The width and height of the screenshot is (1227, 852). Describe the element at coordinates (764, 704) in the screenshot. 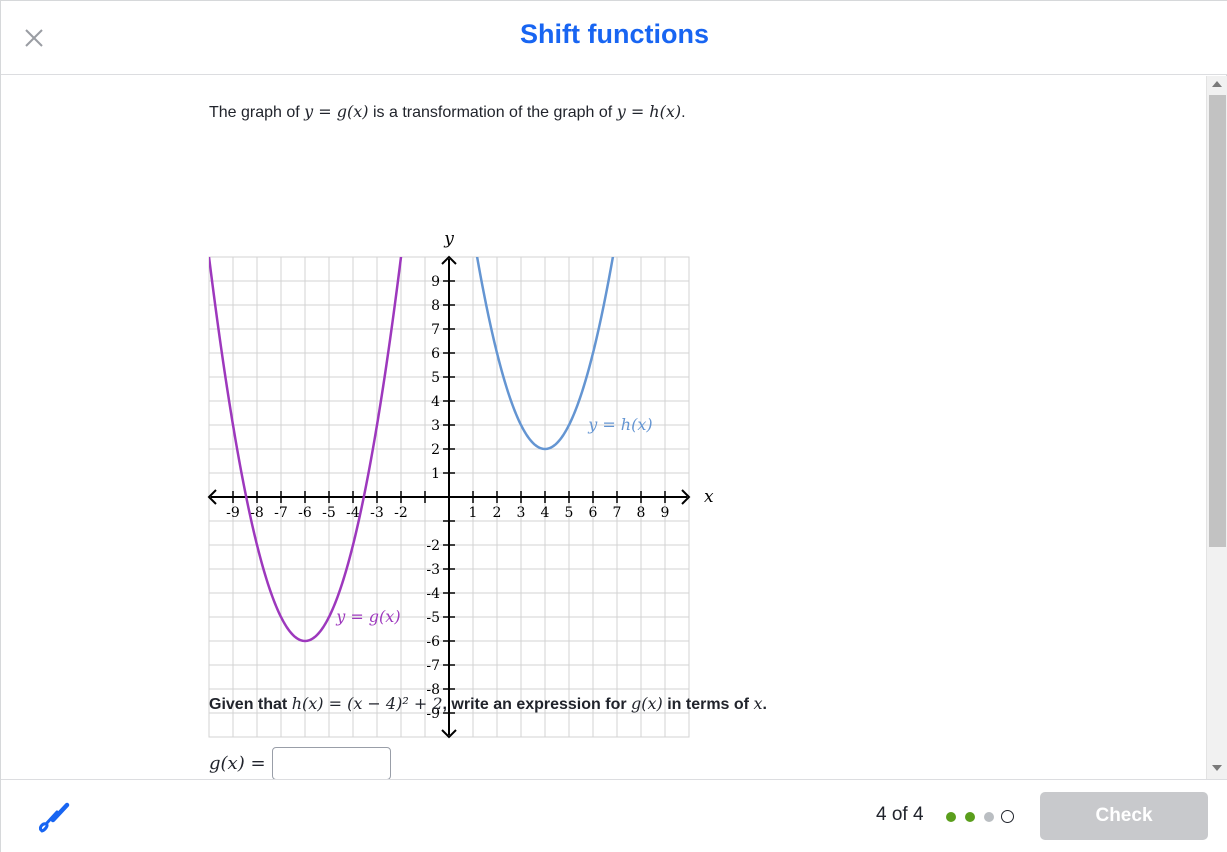

I see `question-text-suffix: .` at that location.